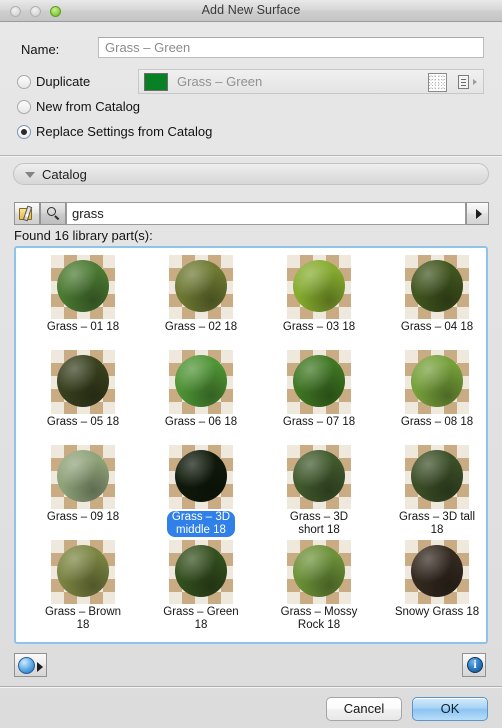 This screenshot has height=728, width=502. I want to click on globe-icon, so click(26, 665).